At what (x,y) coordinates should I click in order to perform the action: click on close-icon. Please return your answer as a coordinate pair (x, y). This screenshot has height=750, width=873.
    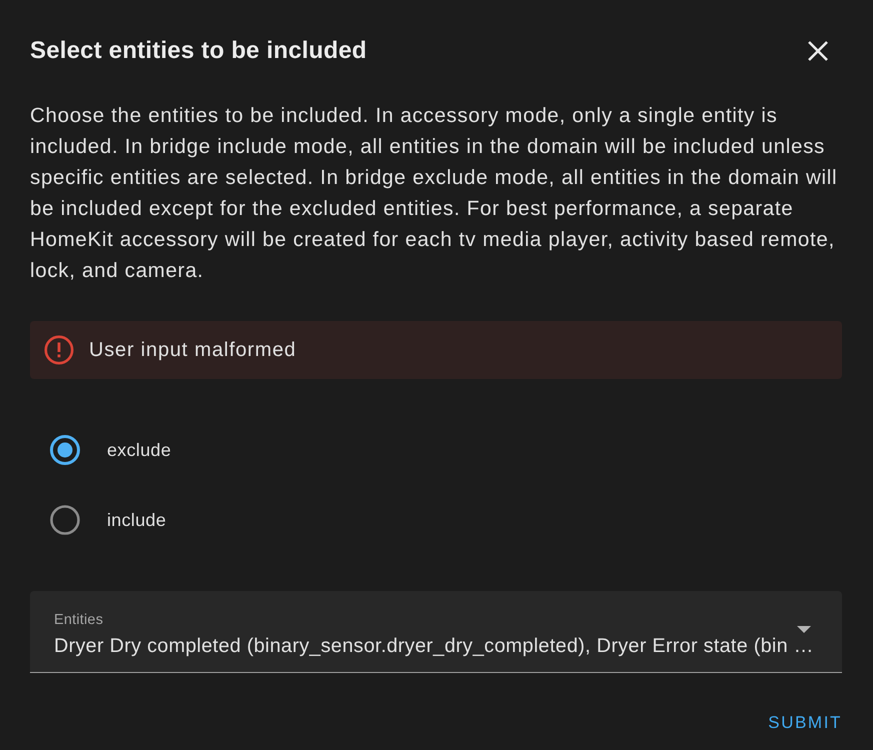
    Looking at the image, I should click on (818, 51).